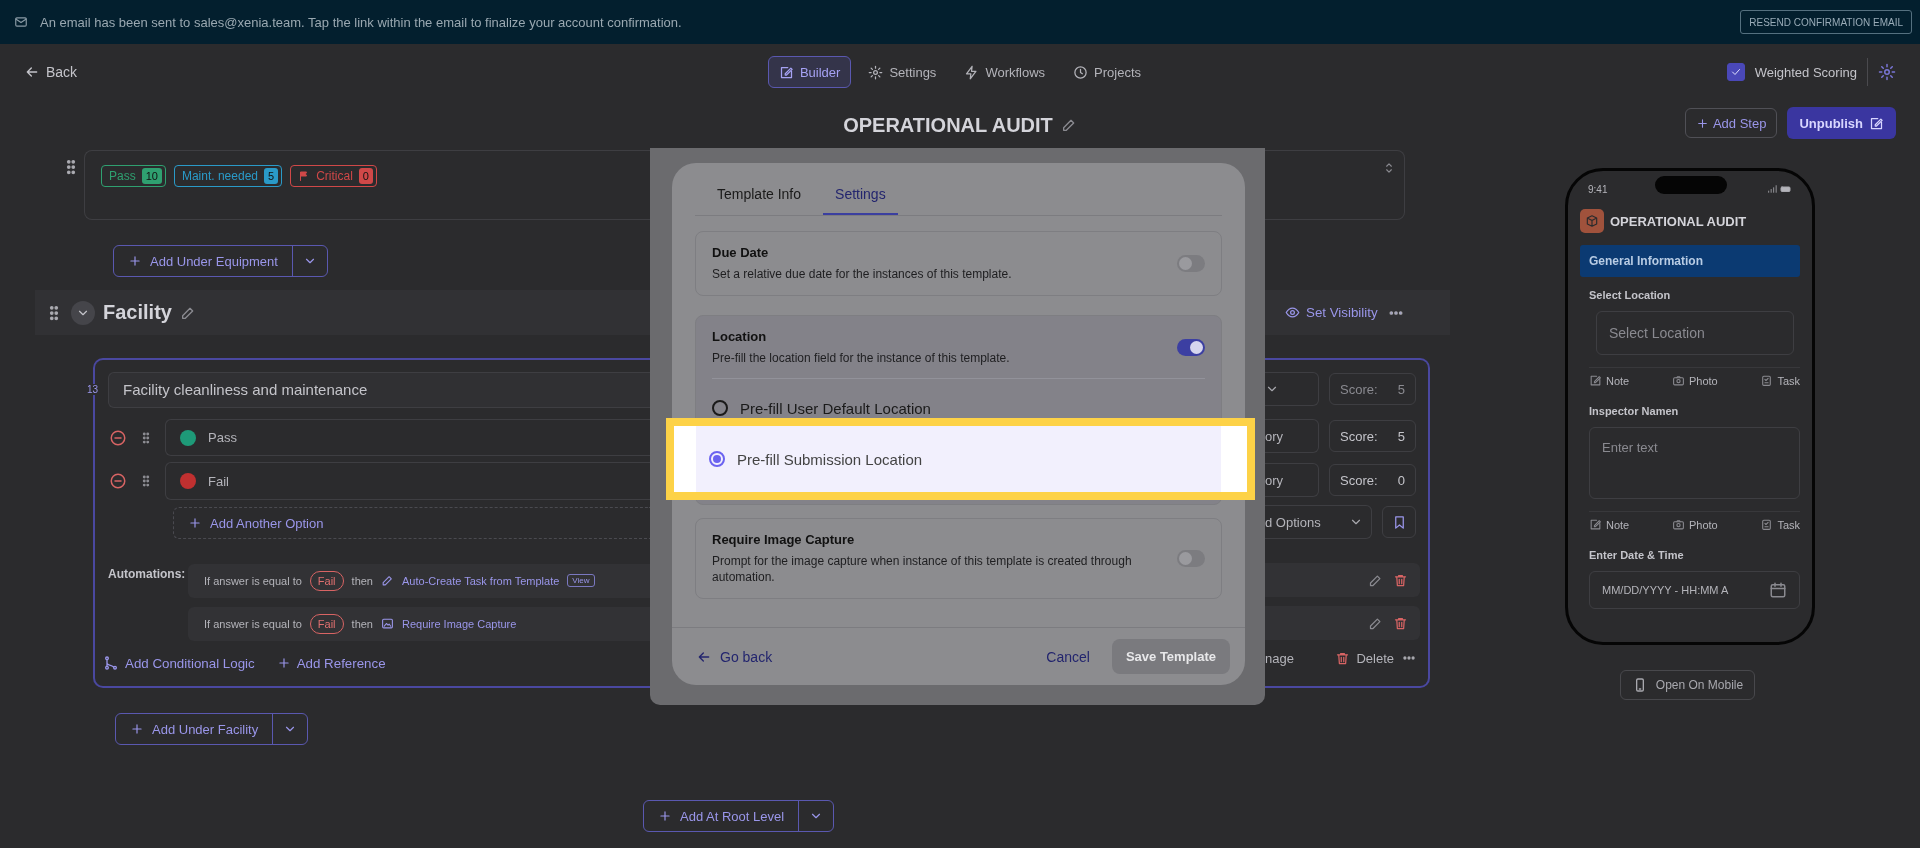  Describe the element at coordinates (83, 312) in the screenshot. I see `collapse-button` at that location.